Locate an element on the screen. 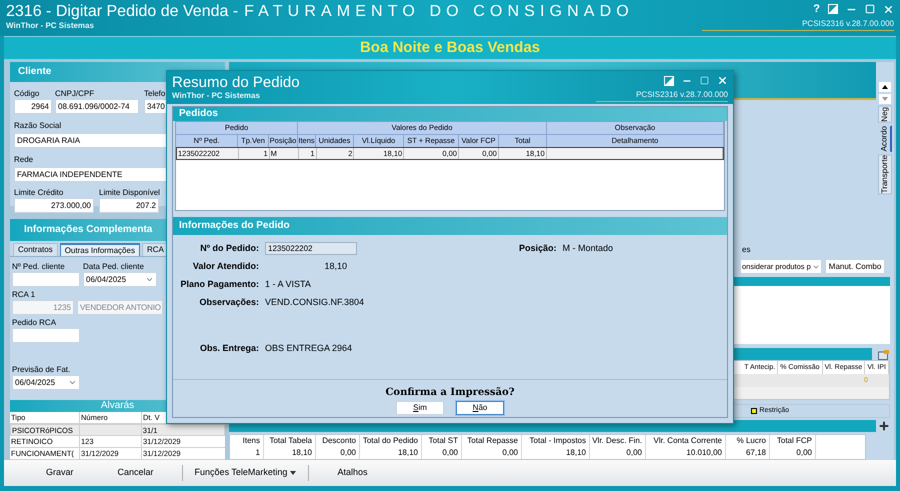  tab: Contratos is located at coordinates (35, 249).